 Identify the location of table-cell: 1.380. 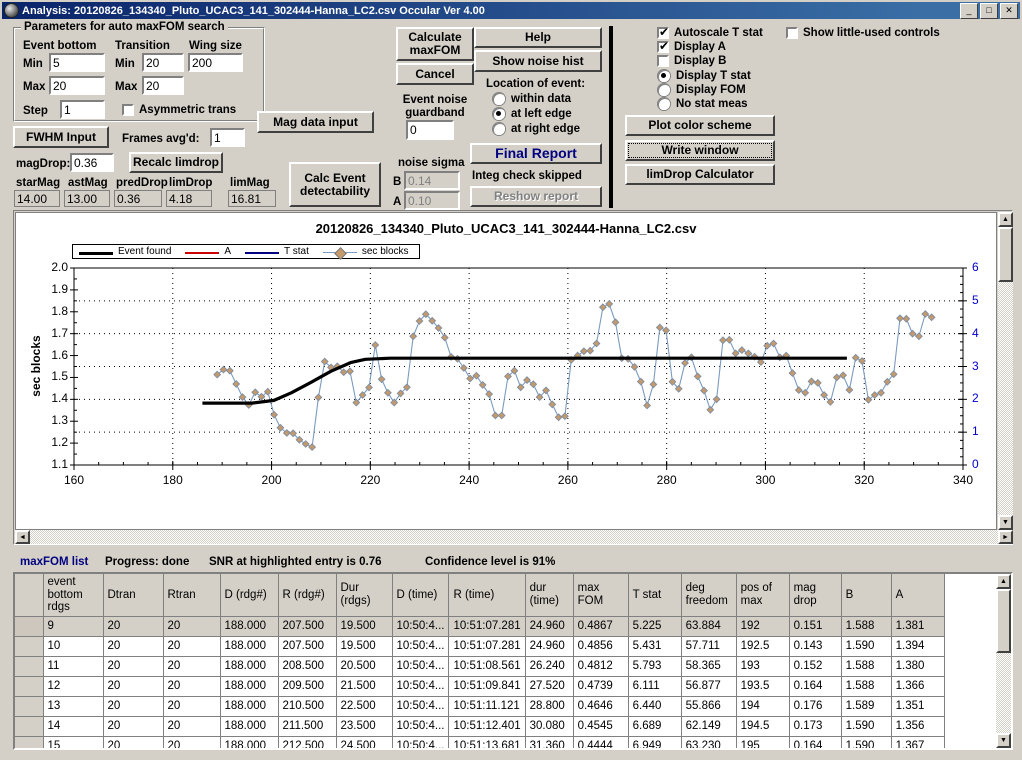
(918, 666).